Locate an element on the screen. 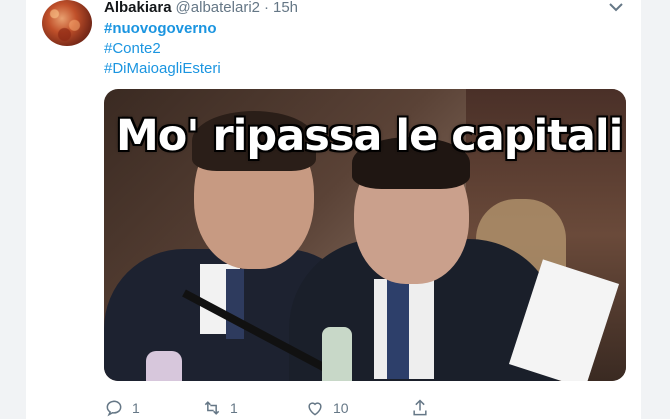  reply-icon is located at coordinates (114, 408).